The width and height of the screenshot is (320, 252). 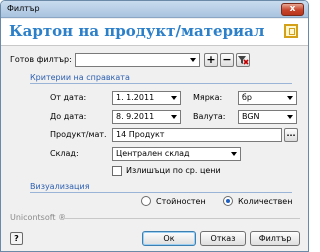 What do you see at coordinates (154, 9) in the screenshot?
I see `title-bar: Филтър x` at bounding box center [154, 9].